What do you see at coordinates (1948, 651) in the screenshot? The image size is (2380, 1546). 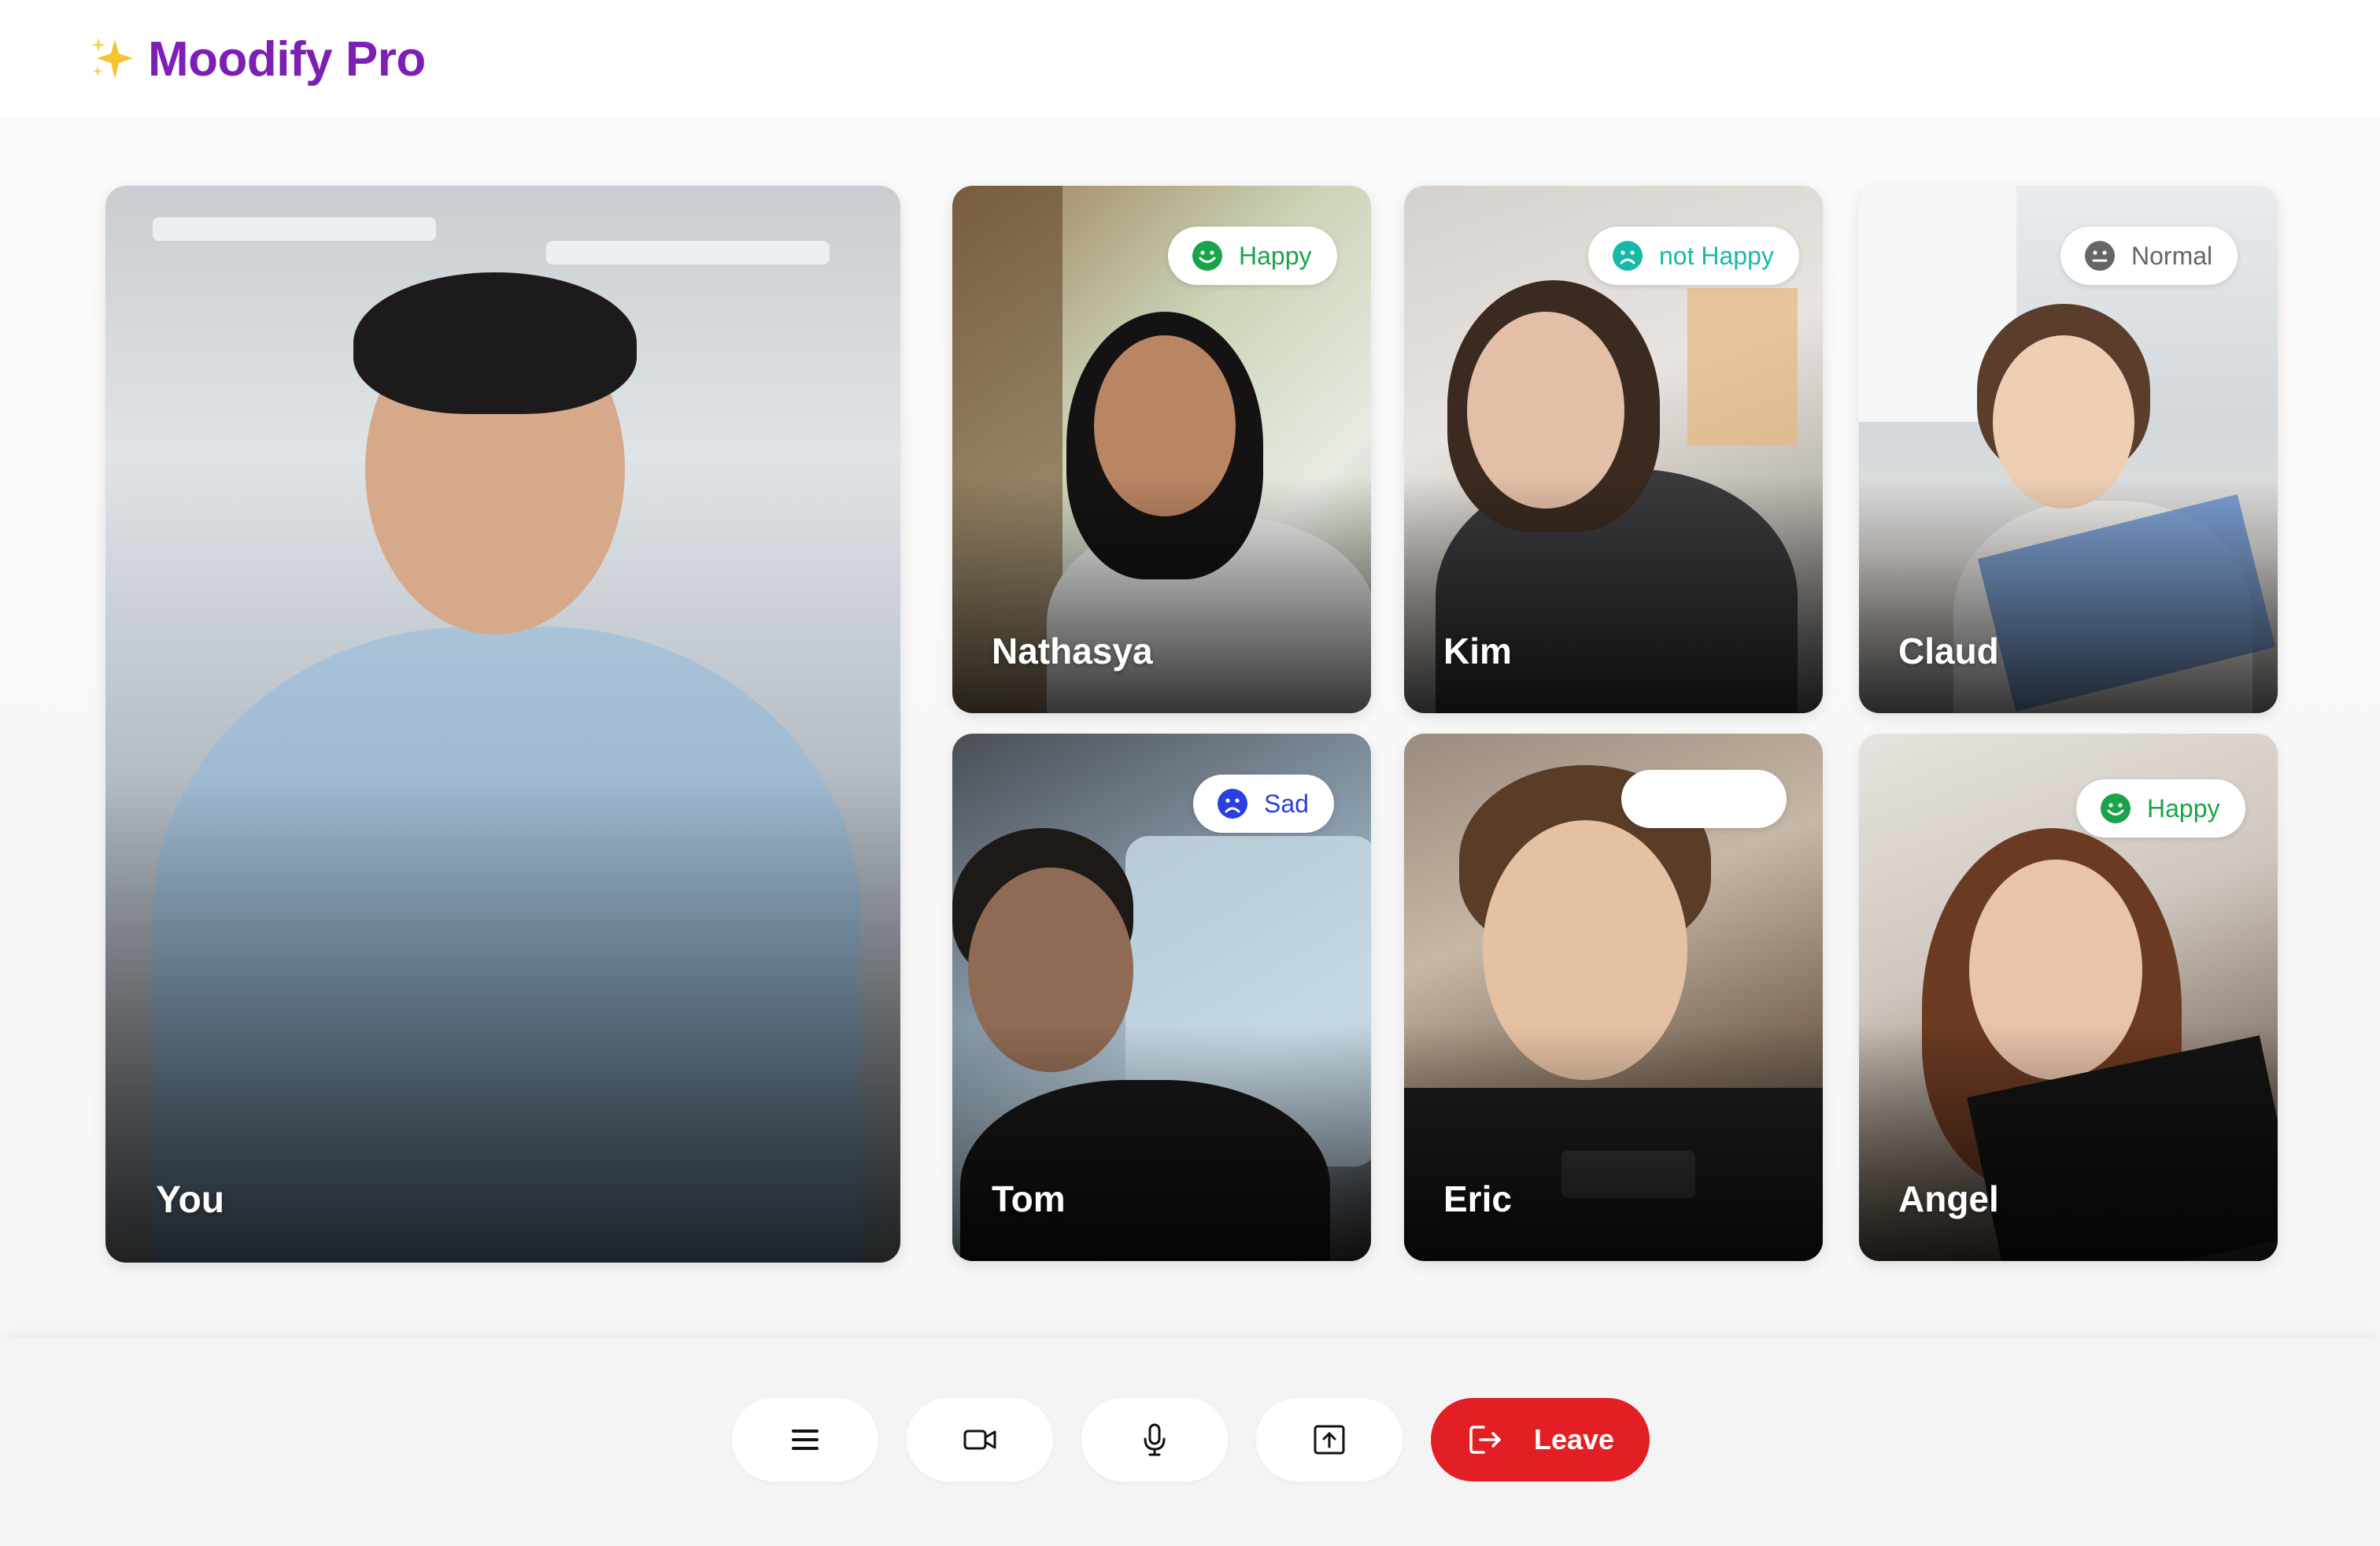 I see `participant-name: Claud` at bounding box center [1948, 651].